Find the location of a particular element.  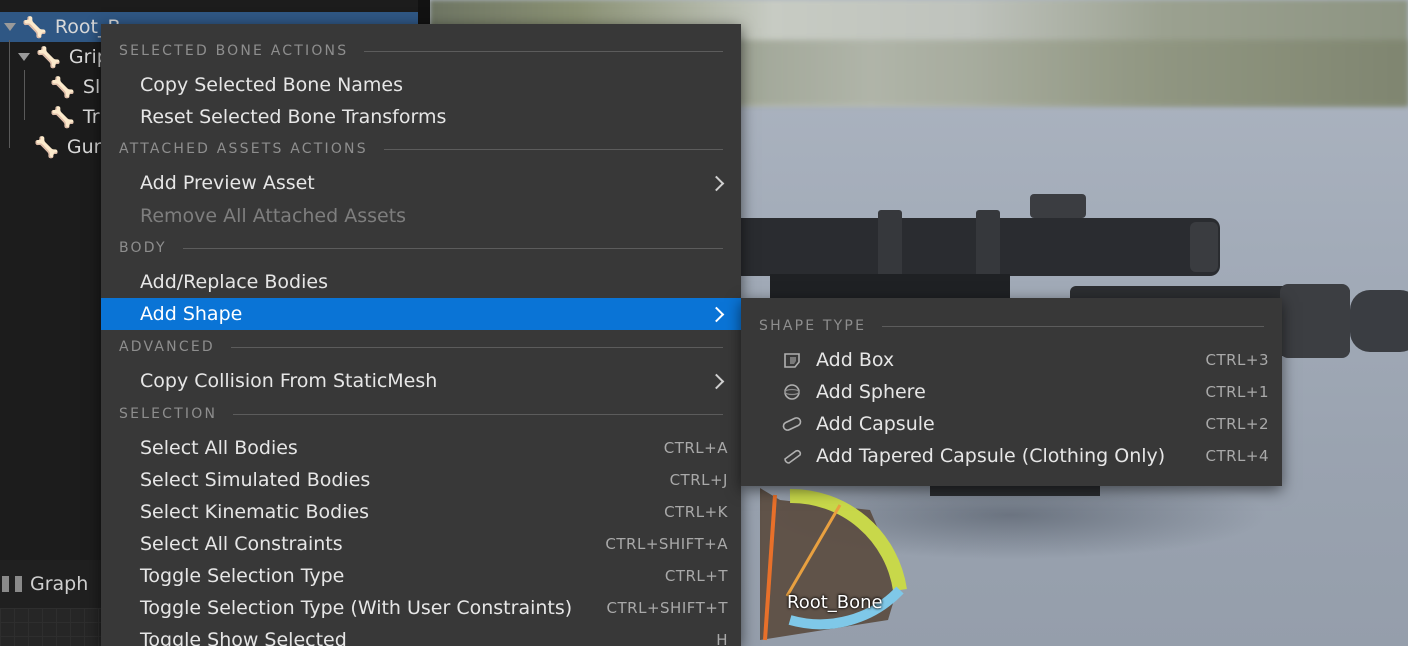

copy-collision-item: Copy Collision From StaticMesh is located at coordinates (421, 381).